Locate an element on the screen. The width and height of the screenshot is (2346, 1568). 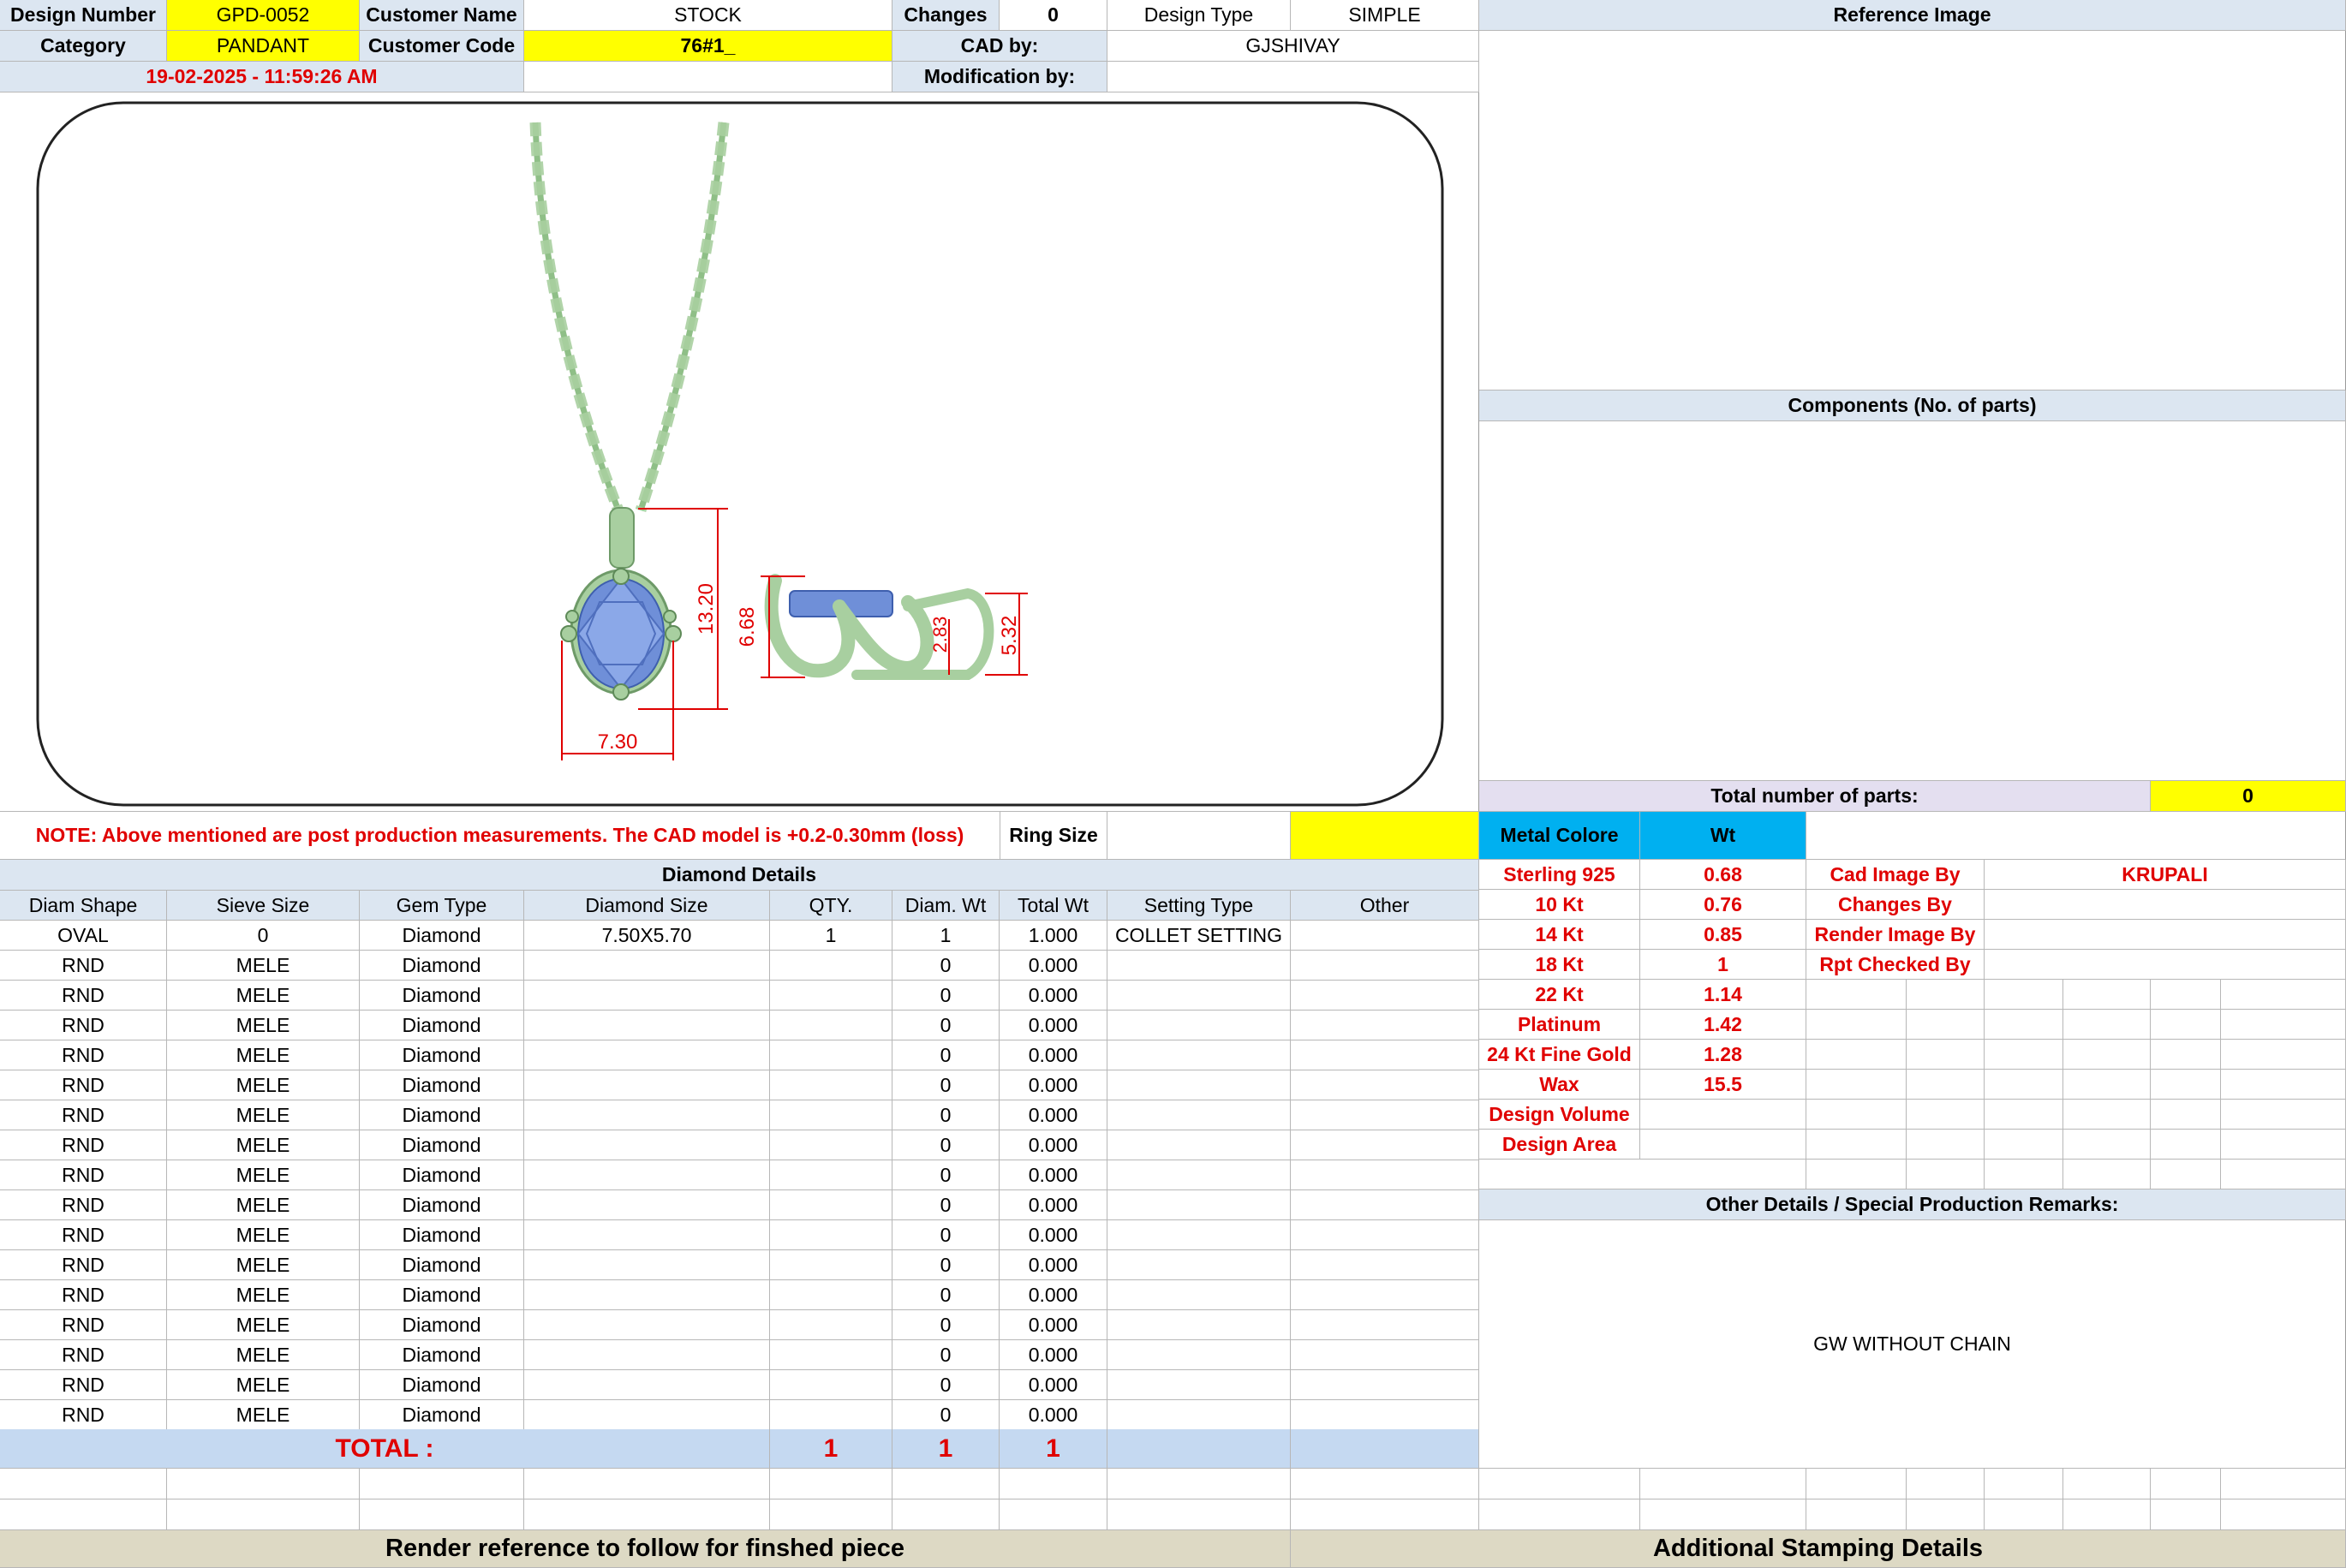
rpt-checked-by-value is located at coordinates (2165, 965).